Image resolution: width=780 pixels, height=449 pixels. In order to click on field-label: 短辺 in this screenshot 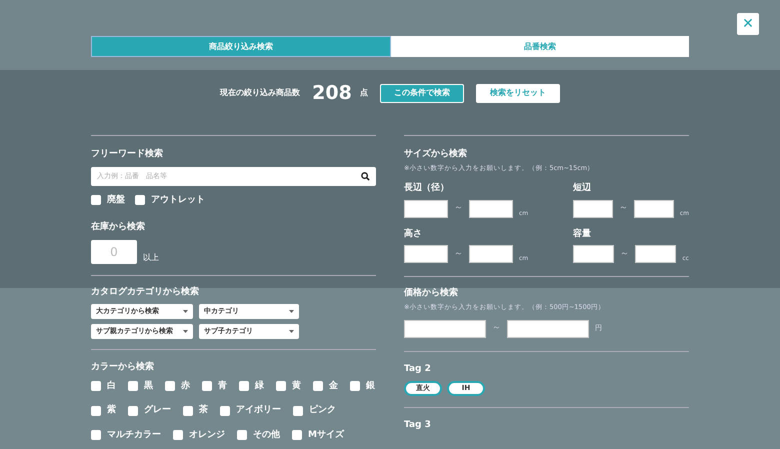, I will do `click(582, 189)`.